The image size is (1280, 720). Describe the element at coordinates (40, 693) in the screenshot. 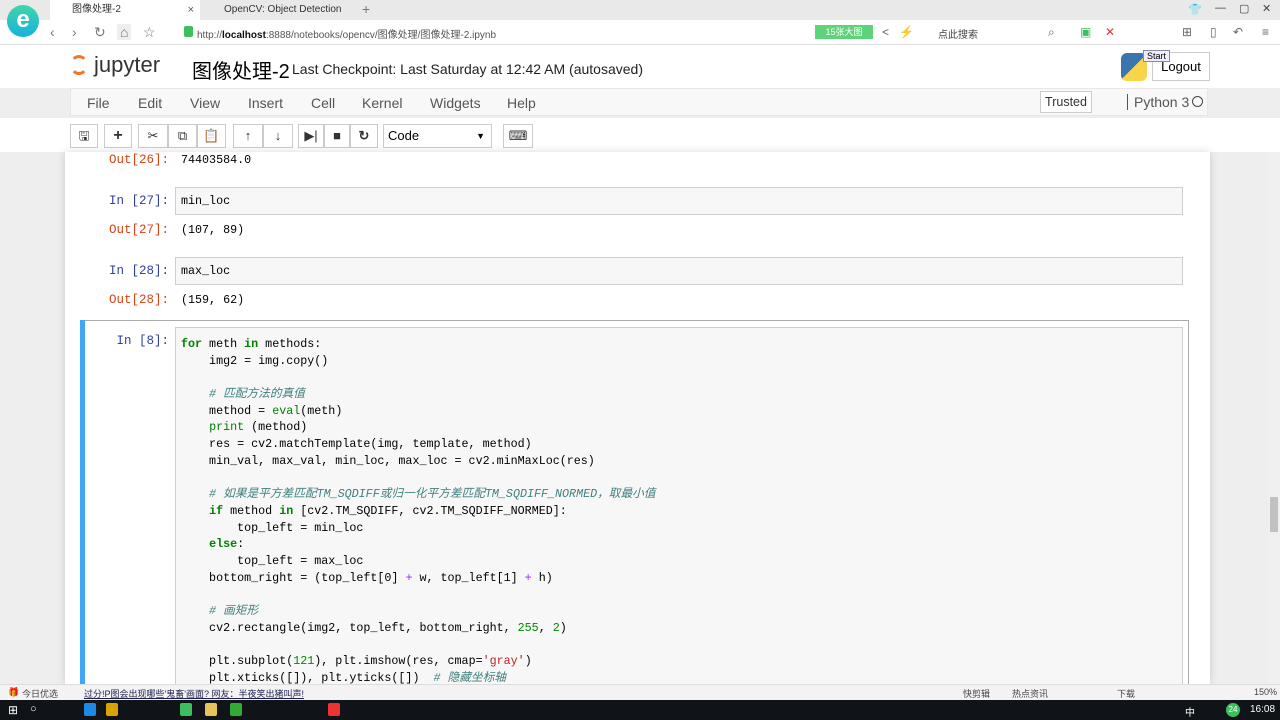

I see `today-picks: 今日优选` at that location.